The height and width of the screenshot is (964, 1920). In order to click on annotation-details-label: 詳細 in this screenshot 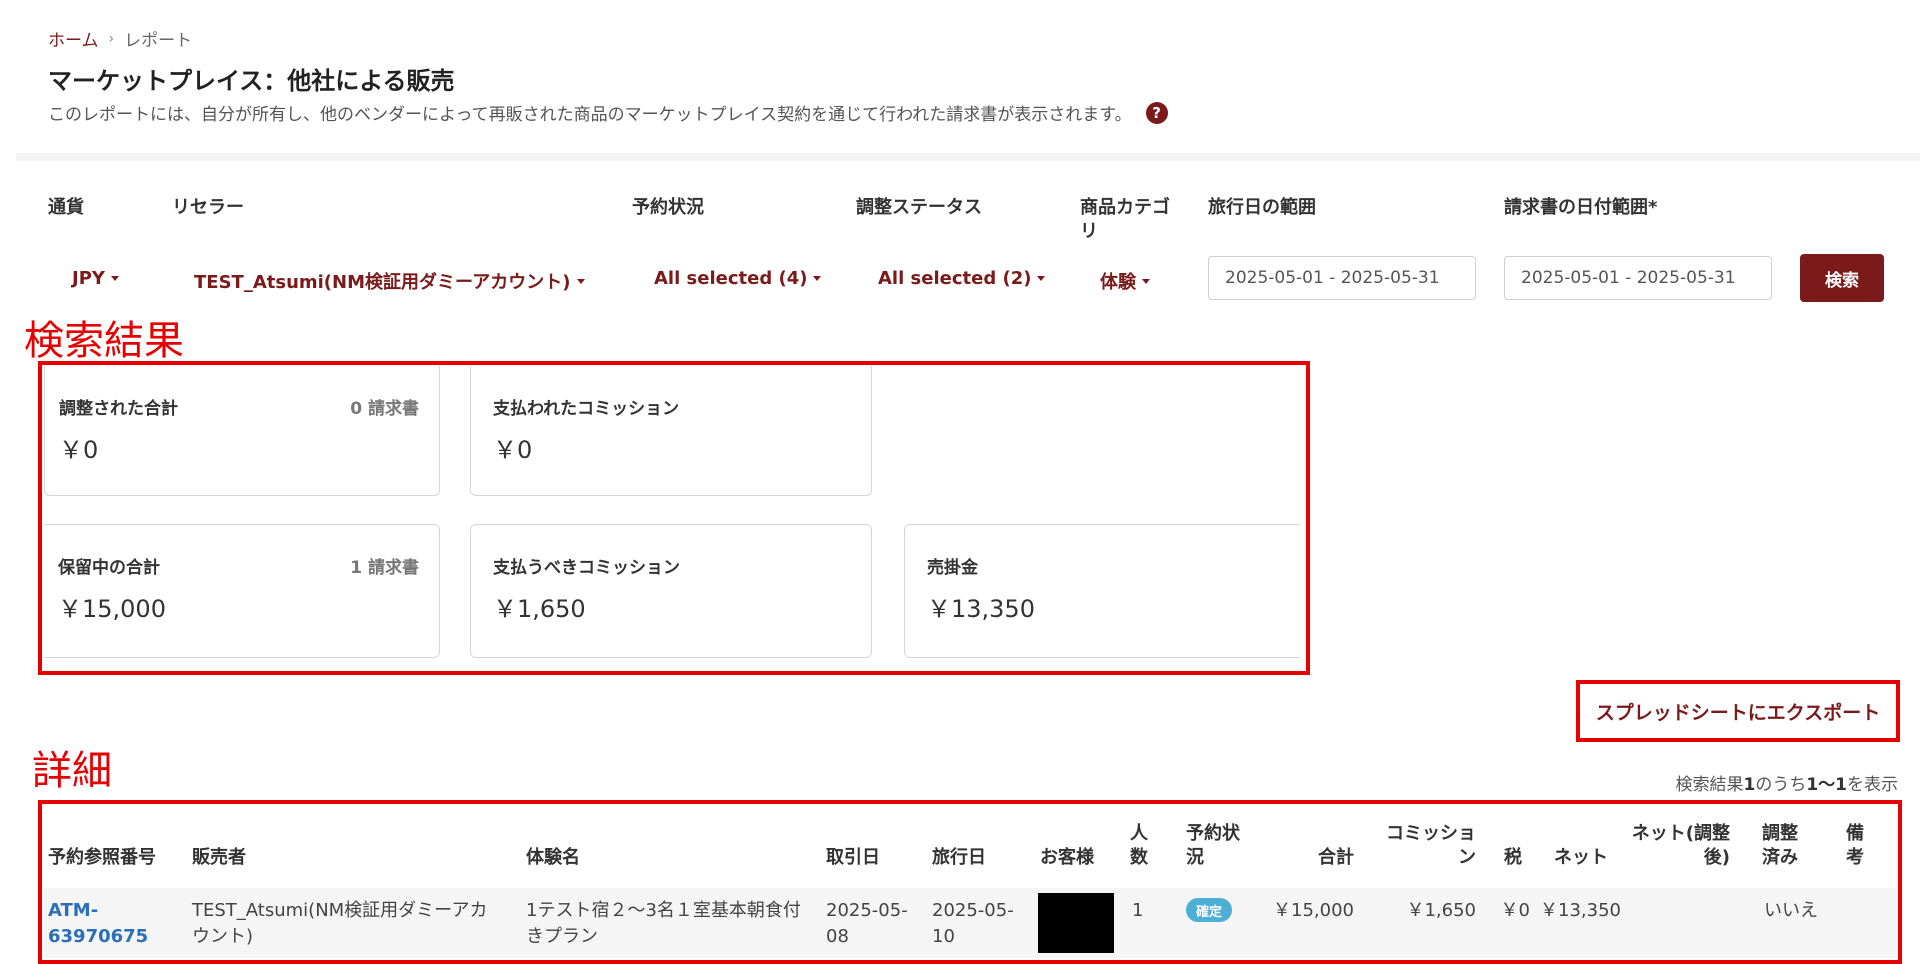, I will do `click(72, 771)`.